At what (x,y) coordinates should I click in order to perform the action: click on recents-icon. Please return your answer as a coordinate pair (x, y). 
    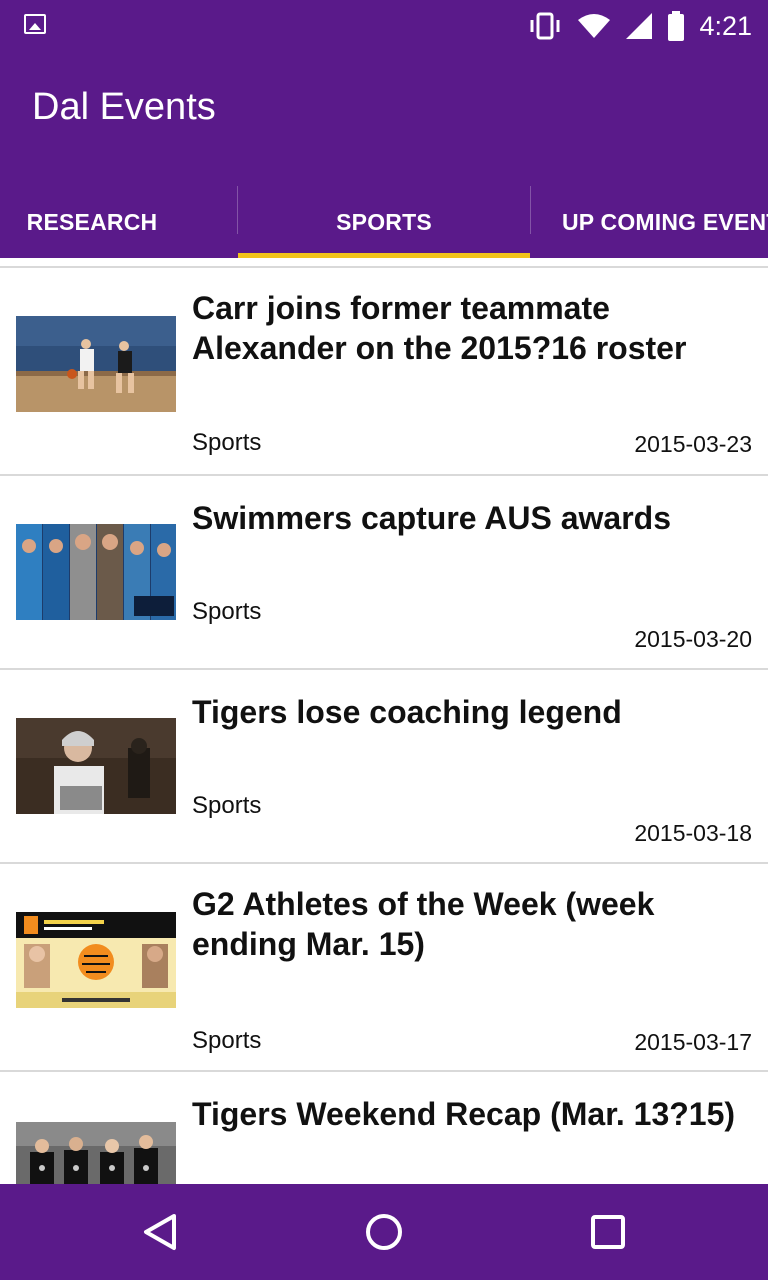
    Looking at the image, I should click on (608, 1232).